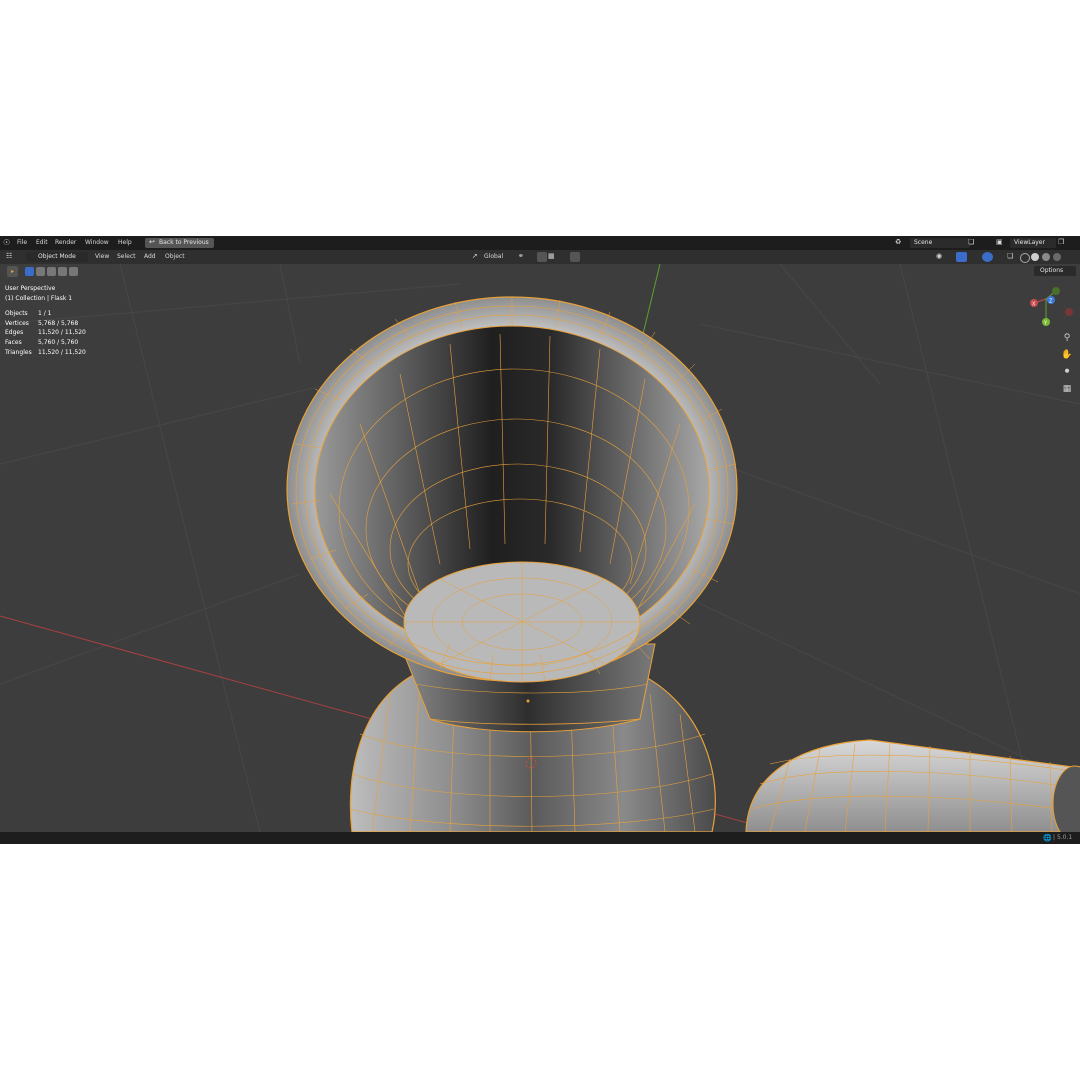 The image size is (1080, 1080). What do you see at coordinates (475, 256) in the screenshot?
I see `orientation-icon: ➚` at bounding box center [475, 256].